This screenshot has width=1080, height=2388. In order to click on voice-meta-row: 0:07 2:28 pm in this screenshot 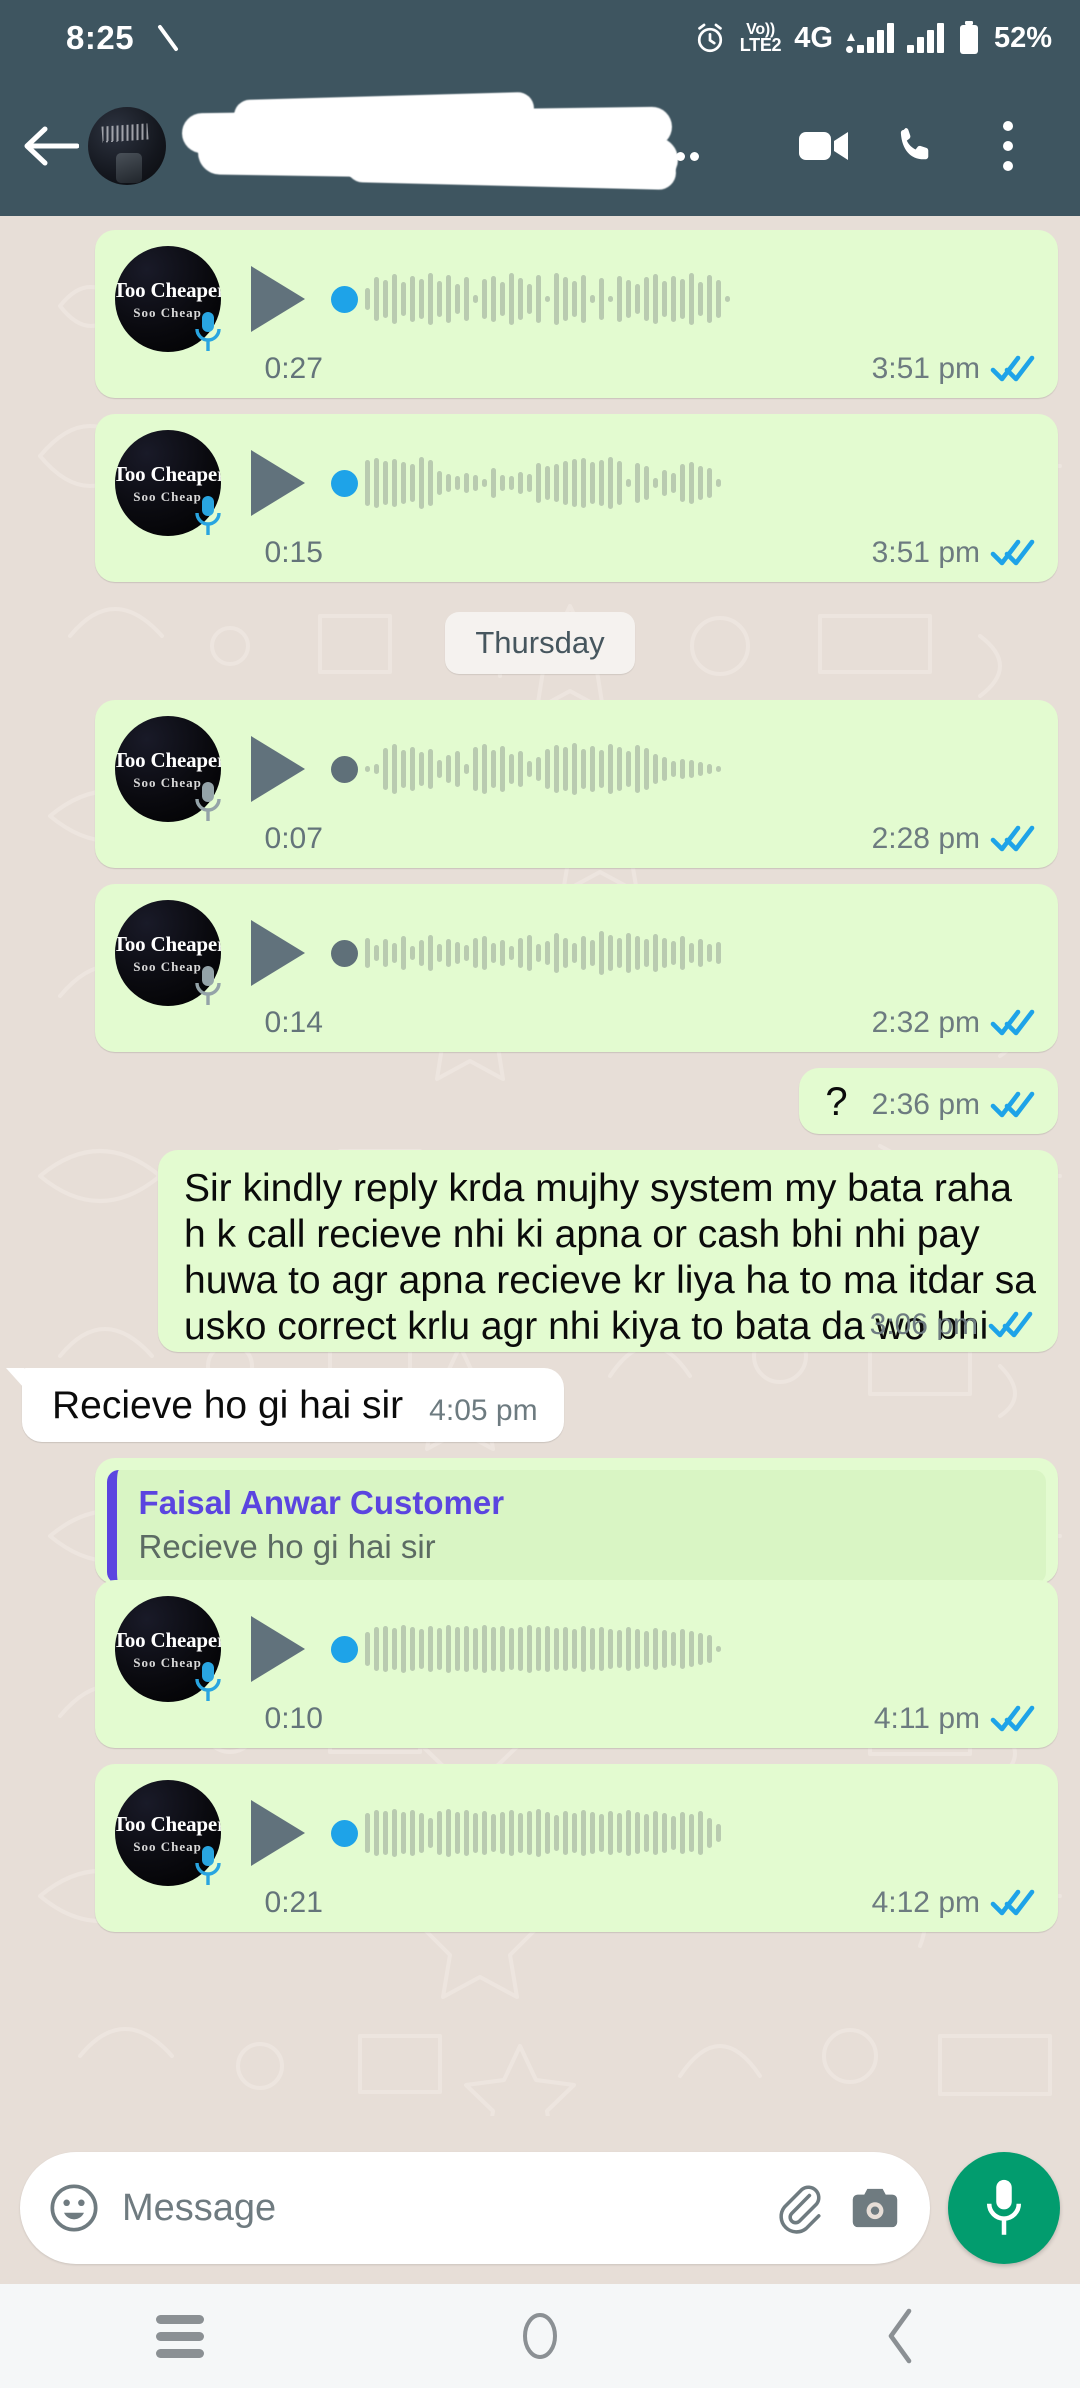, I will do `click(575, 837)`.